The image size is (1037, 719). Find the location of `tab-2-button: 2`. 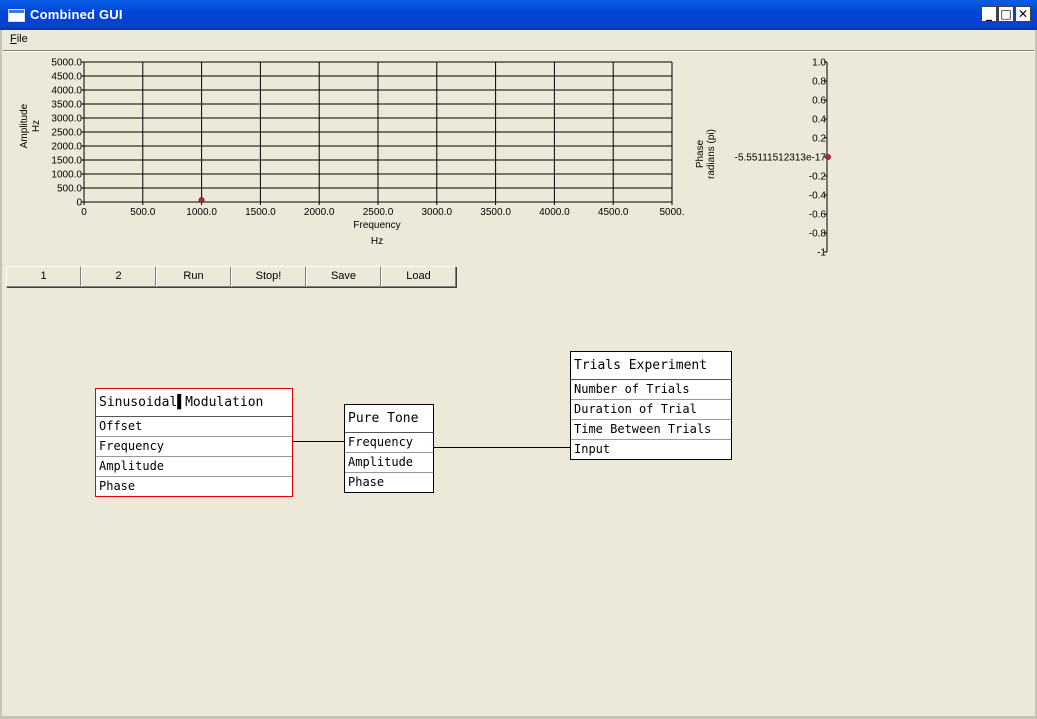

tab-2-button: 2 is located at coordinates (118, 276).